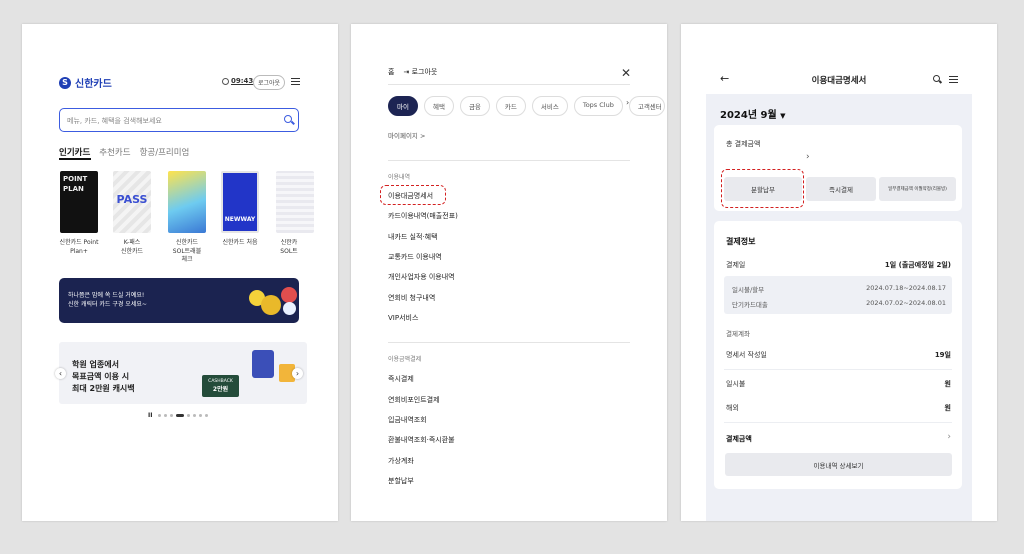 Image resolution: width=1024 pixels, height=554 pixels. I want to click on menu-item-deposit: 입금내역조회, so click(407, 420).